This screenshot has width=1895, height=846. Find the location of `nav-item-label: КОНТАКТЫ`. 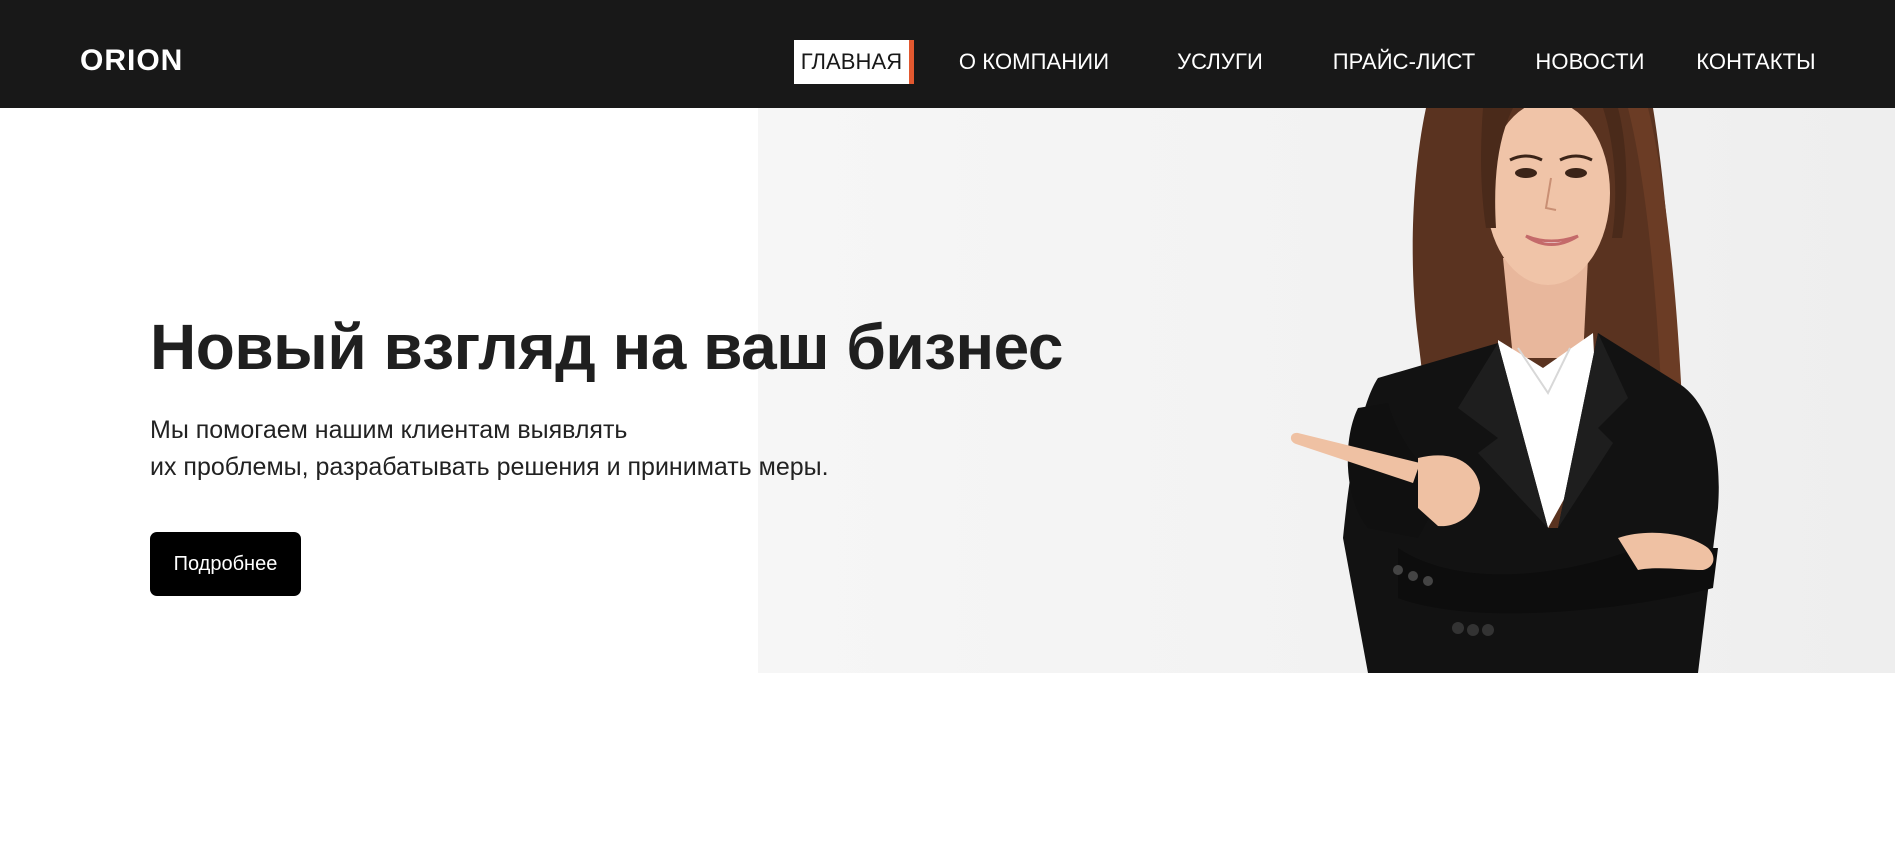

nav-item-label: КОНТАКТЫ is located at coordinates (1756, 61).